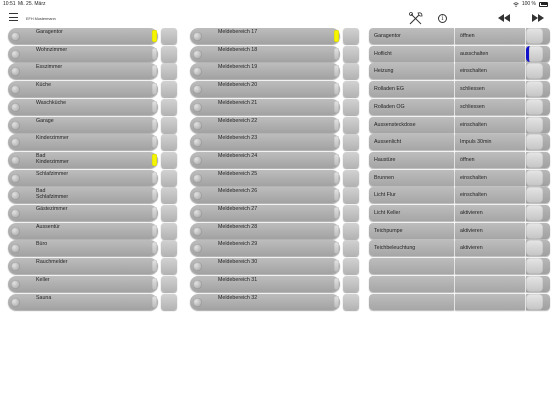 The image size is (552, 414). Describe the element at coordinates (265, 142) in the screenshot. I see `status-toggle: Meldebereich 23` at that location.